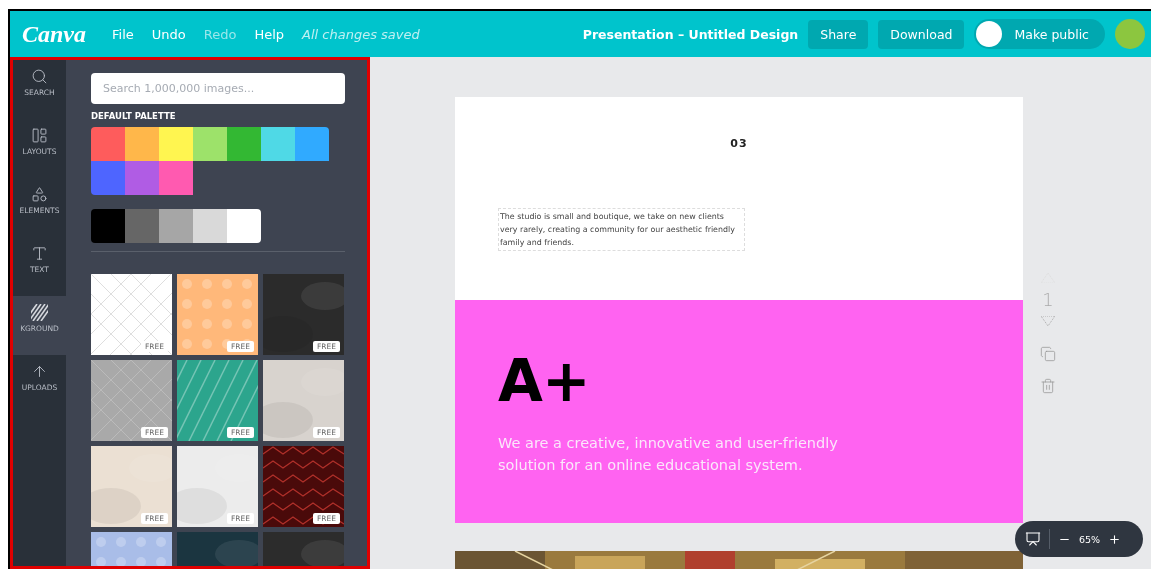  I want to click on plus-icon, so click(1115, 539).